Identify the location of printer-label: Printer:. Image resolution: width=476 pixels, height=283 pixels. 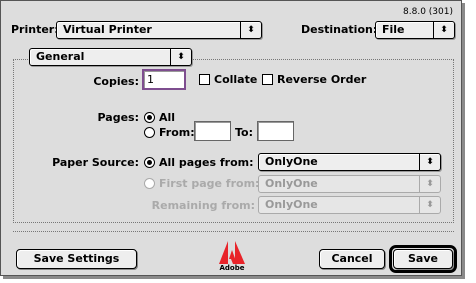
(35, 29).